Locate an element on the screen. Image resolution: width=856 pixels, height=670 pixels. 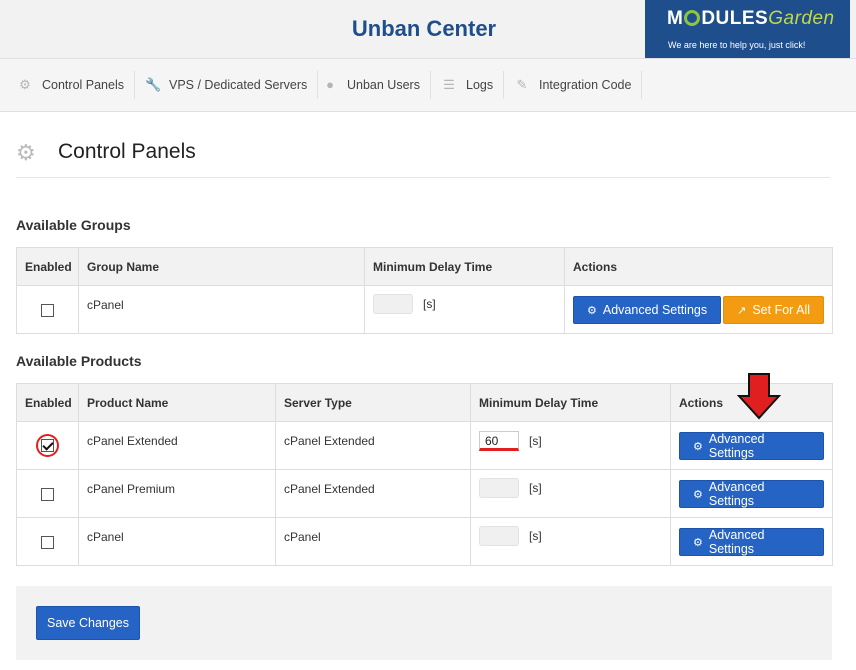
column-header: Actions is located at coordinates (698, 266).